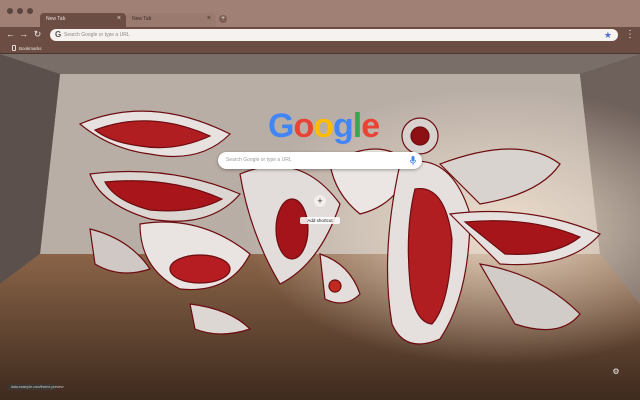 This screenshot has height=400, width=640. I want to click on logo-letter: e, so click(370, 126).